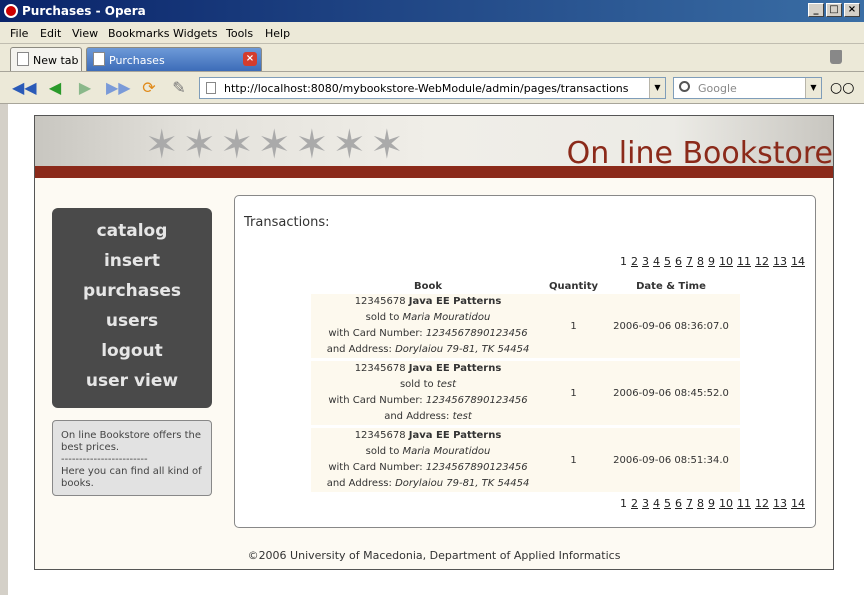 This screenshot has width=864, height=595. I want to click on maximize-button: □, so click(834, 10).